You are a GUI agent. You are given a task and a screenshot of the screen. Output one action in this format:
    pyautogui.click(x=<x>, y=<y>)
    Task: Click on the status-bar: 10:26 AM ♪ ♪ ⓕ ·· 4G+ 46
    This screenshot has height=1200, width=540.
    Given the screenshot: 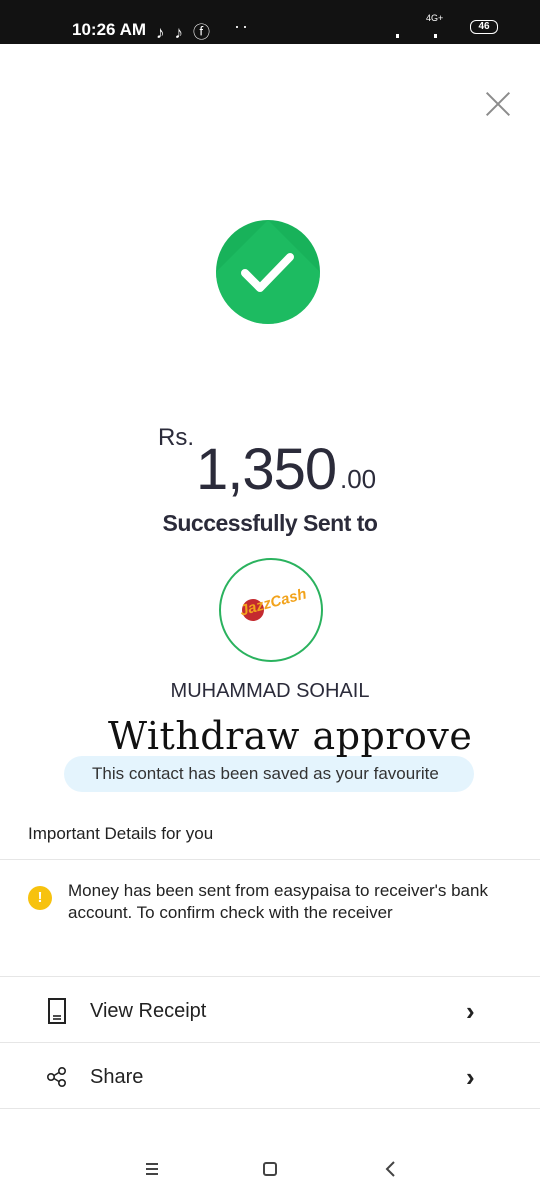 What is the action you would take?
    pyautogui.click(x=270, y=46)
    